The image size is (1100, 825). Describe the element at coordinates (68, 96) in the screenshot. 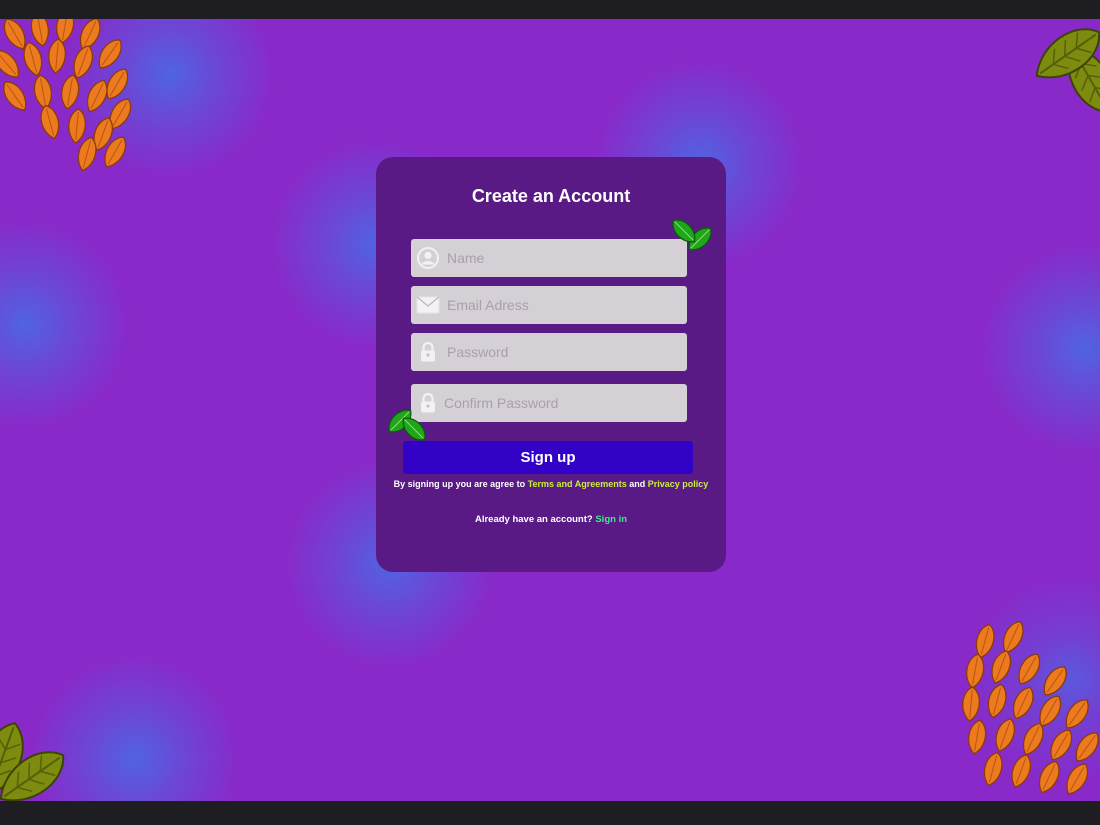

I see `orange-leaves-top-left` at that location.